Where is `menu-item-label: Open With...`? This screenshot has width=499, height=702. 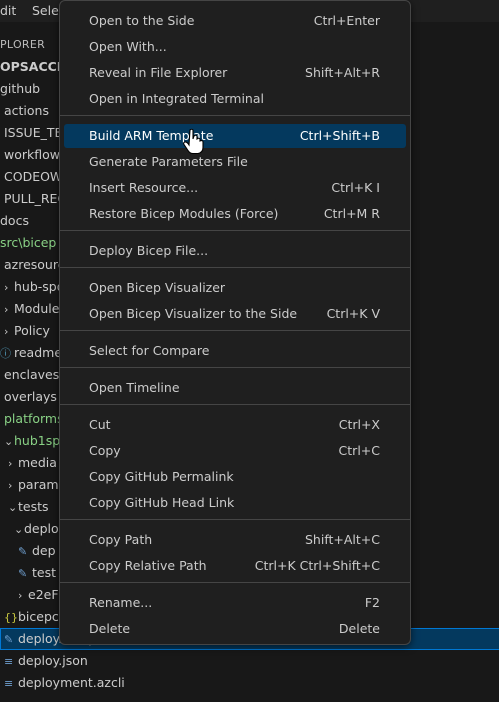
menu-item-label: Open With... is located at coordinates (128, 46).